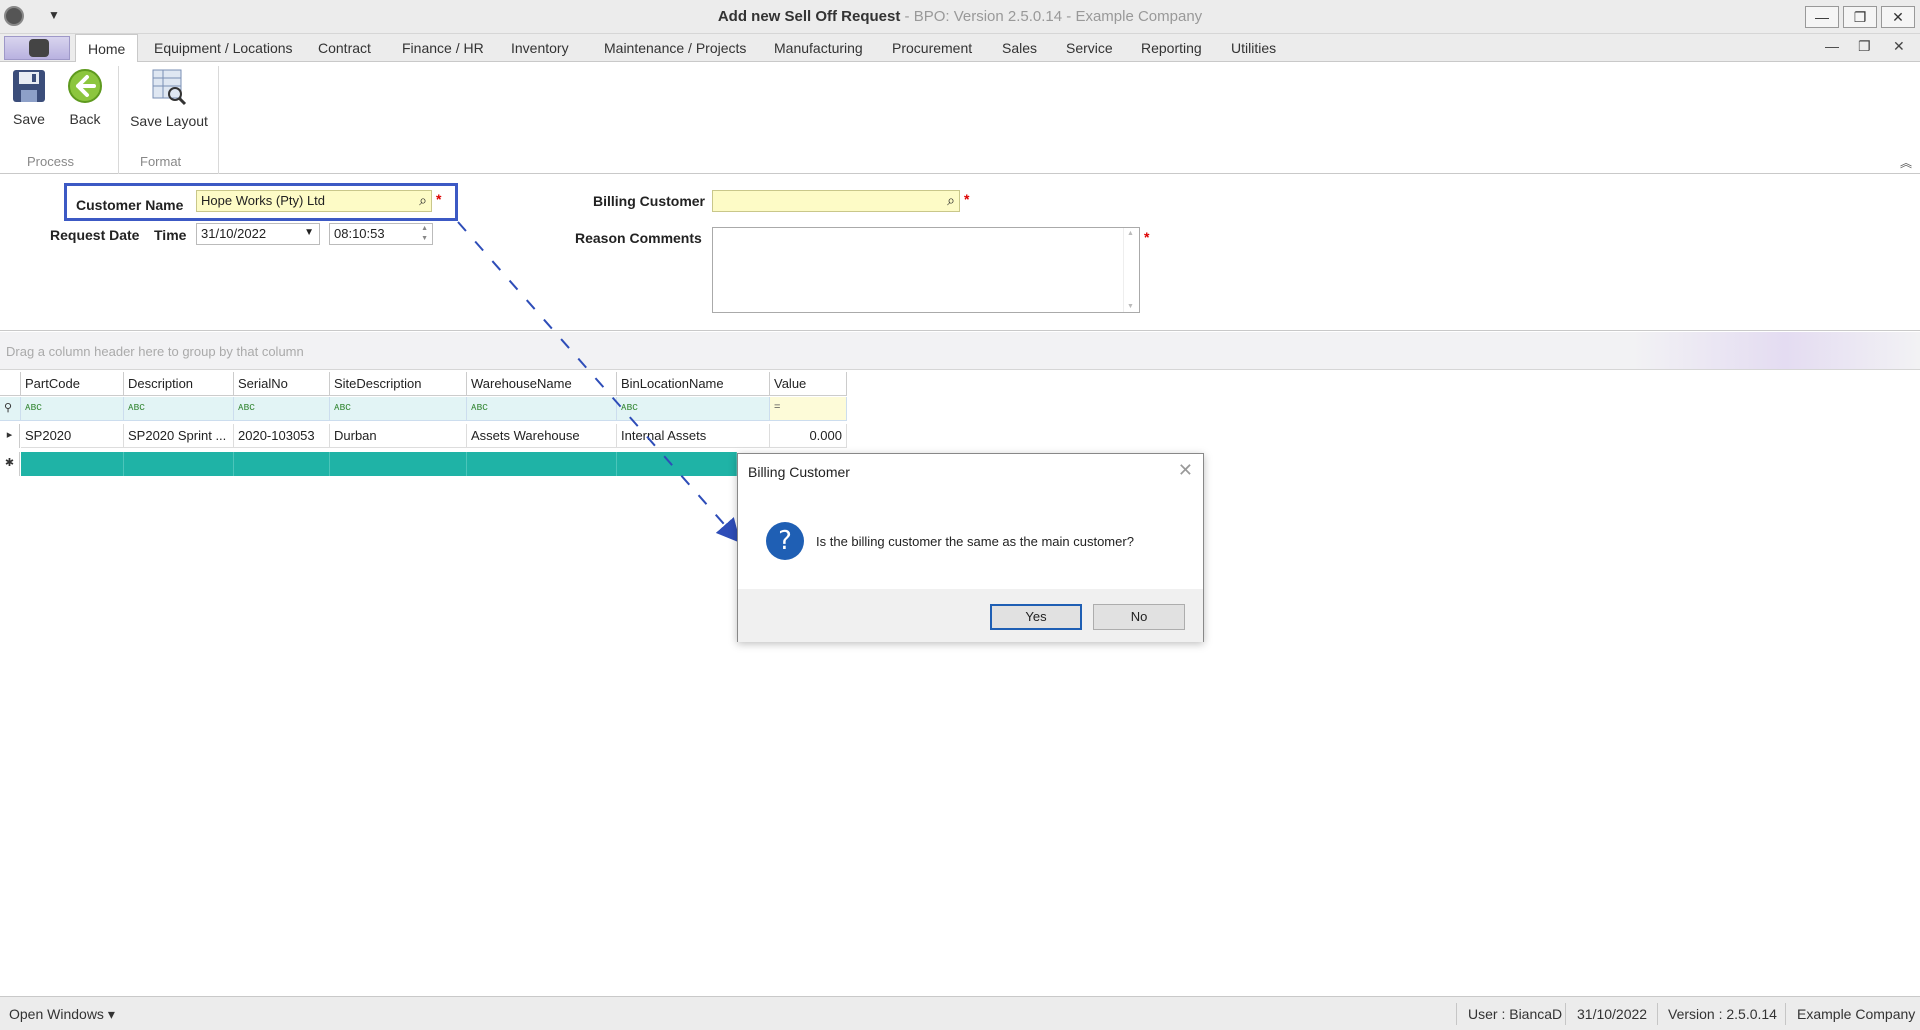  I want to click on save-icon, so click(29, 86).